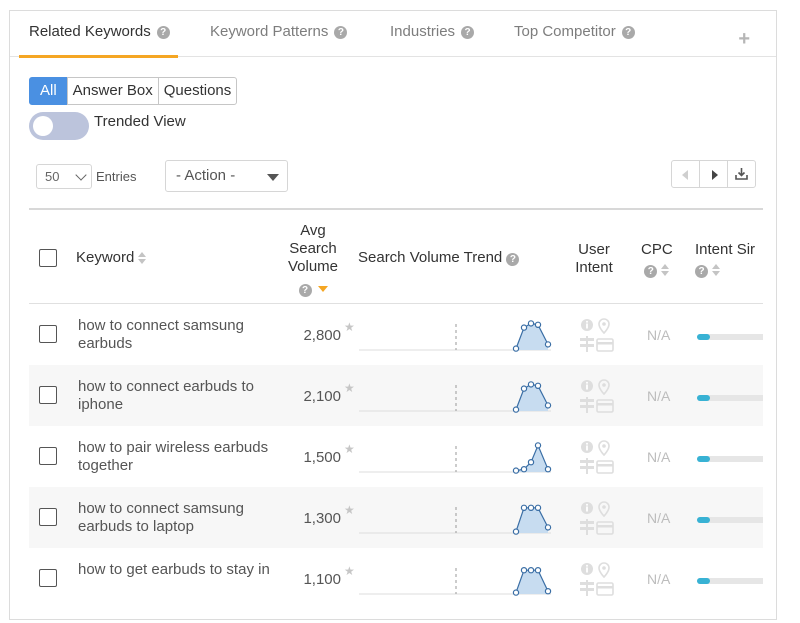 This screenshot has width=800, height=623. Describe the element at coordinates (725, 260) in the screenshot. I see `column-intent-similarity: Intent Sir ?` at that location.